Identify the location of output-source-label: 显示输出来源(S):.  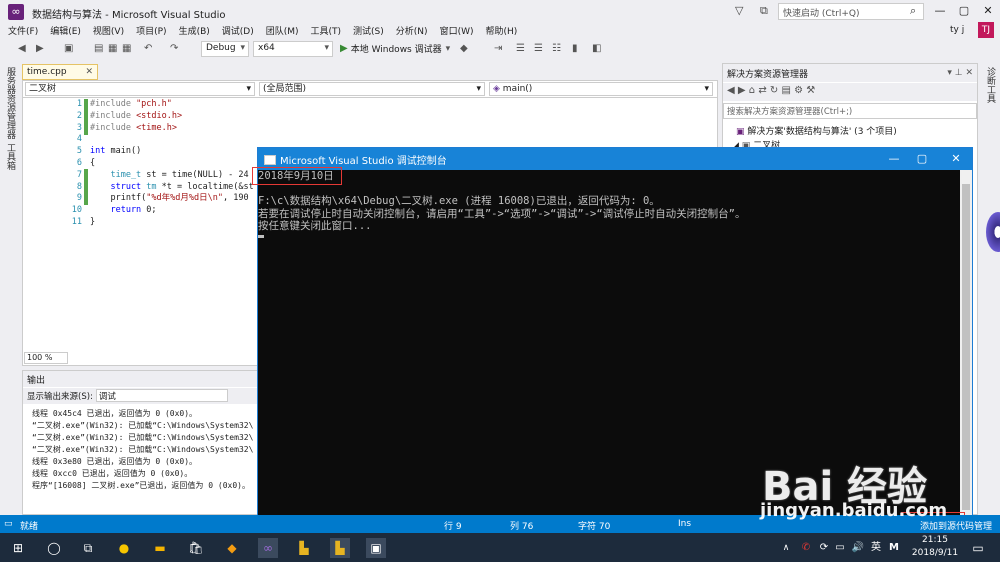
(60, 397).